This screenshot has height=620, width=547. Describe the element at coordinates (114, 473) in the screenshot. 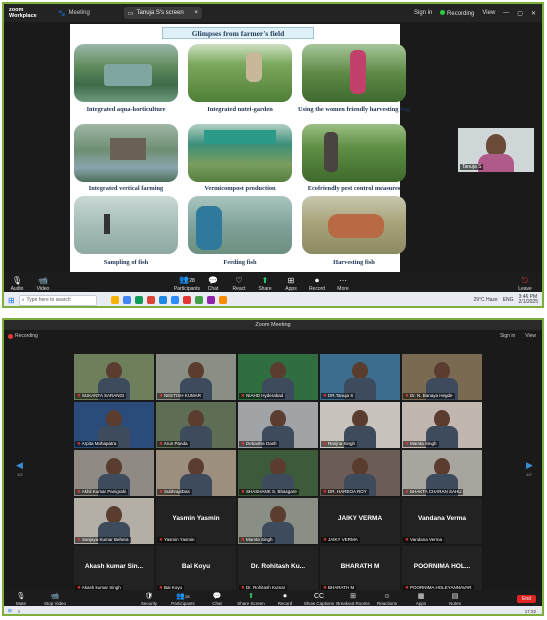

I see `participant-tile: ✖ Akhil Kumar Panigrahi` at that location.